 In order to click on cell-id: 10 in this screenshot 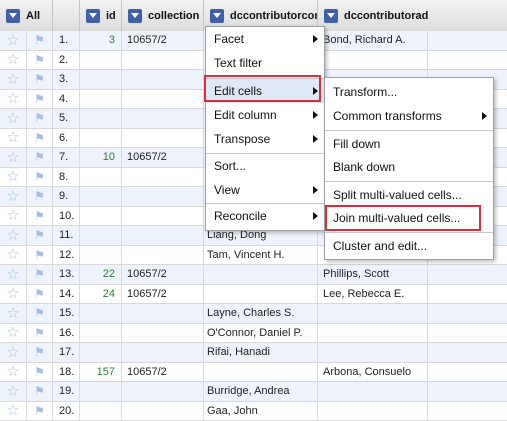, I will do `click(101, 157)`.